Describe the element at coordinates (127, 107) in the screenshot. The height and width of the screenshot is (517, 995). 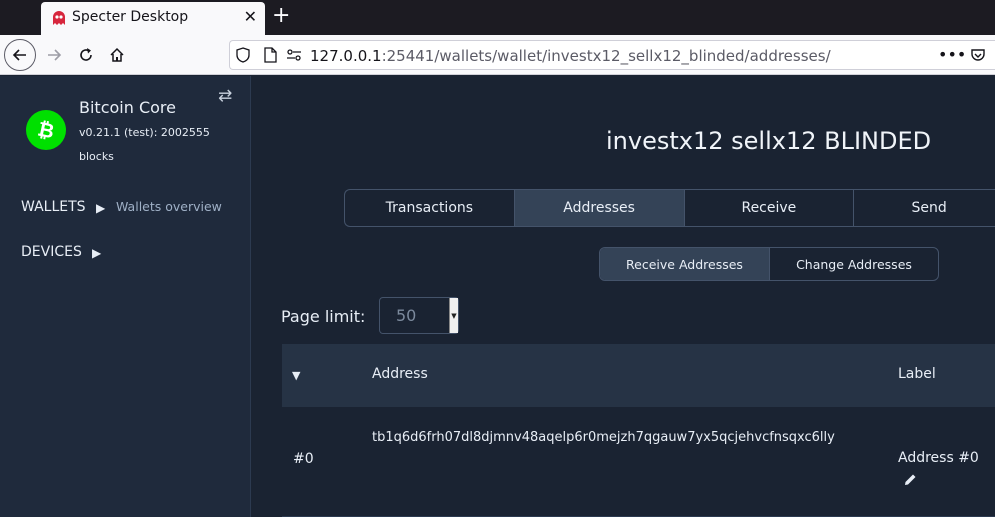
I see `node-name: Bitcoin Core` at that location.